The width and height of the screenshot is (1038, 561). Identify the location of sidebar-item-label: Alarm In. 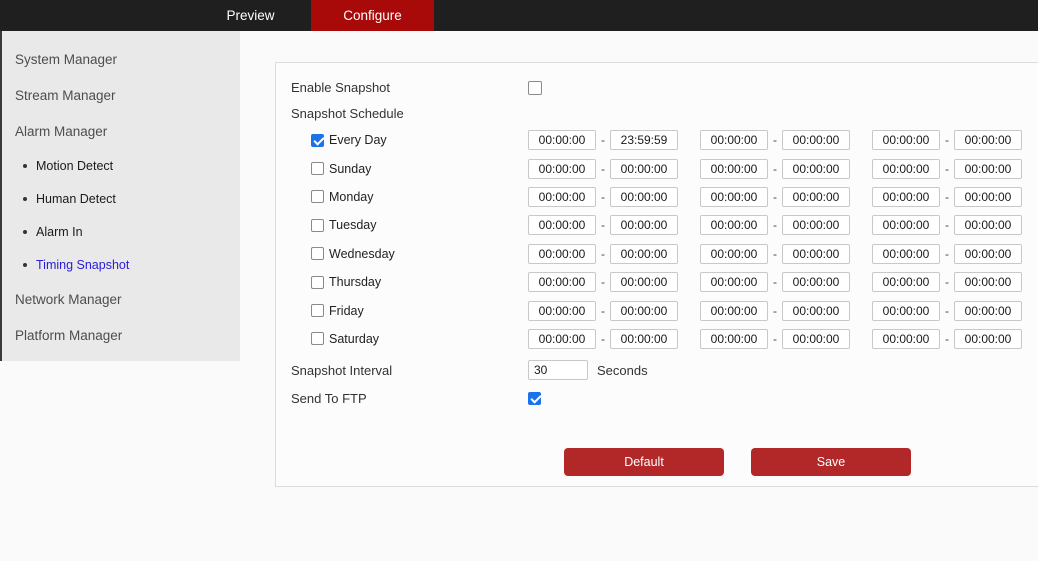
(59, 231).